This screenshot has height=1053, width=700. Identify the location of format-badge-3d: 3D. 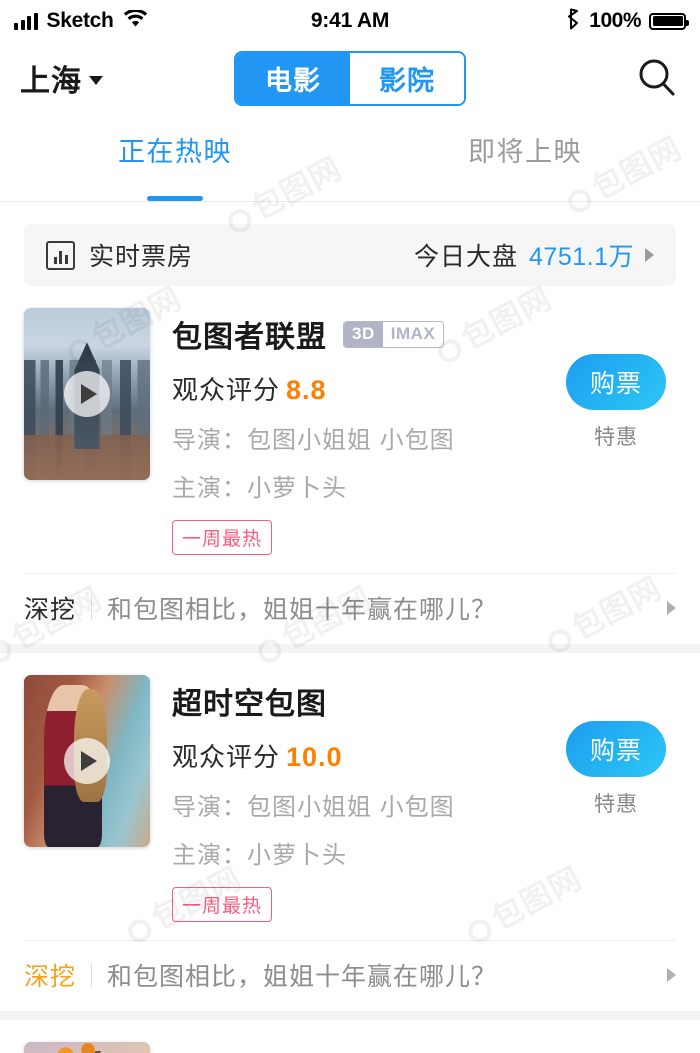
(363, 334).